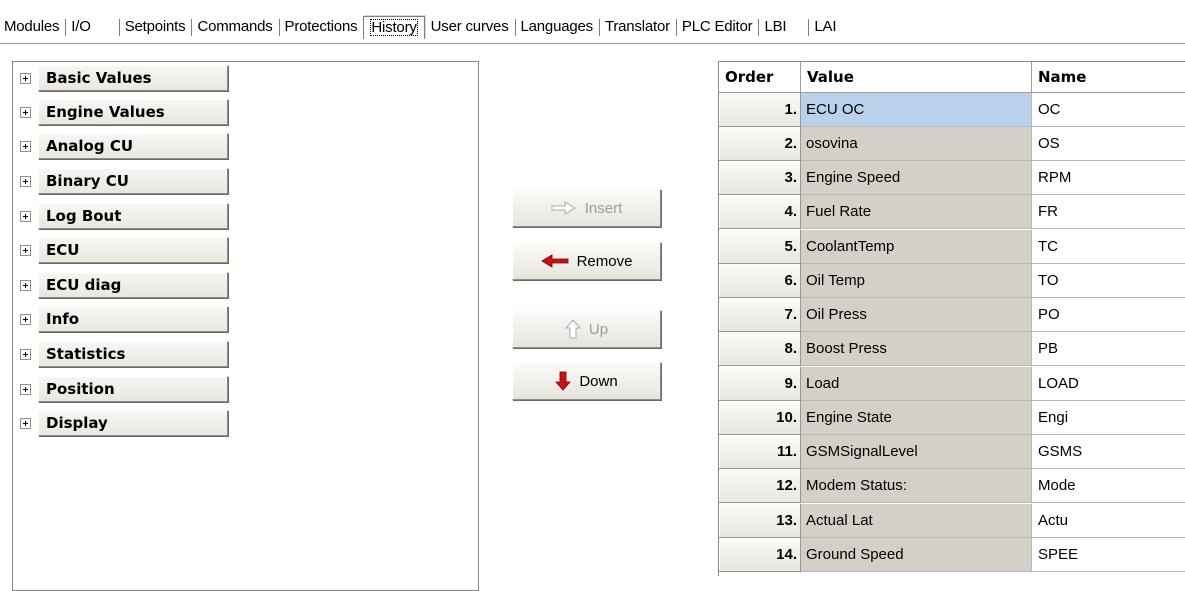 The height and width of the screenshot is (591, 1185). I want to click on row-order-cell: 11., so click(760, 452).